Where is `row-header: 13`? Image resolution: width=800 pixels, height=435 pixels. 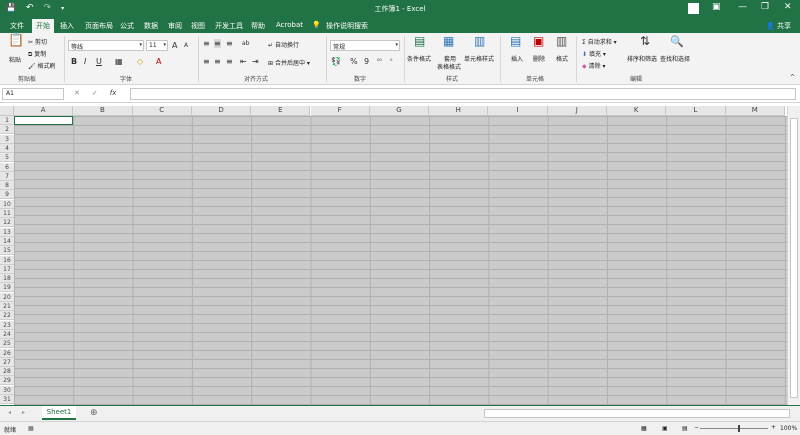
row-header: 13 is located at coordinates (7, 232).